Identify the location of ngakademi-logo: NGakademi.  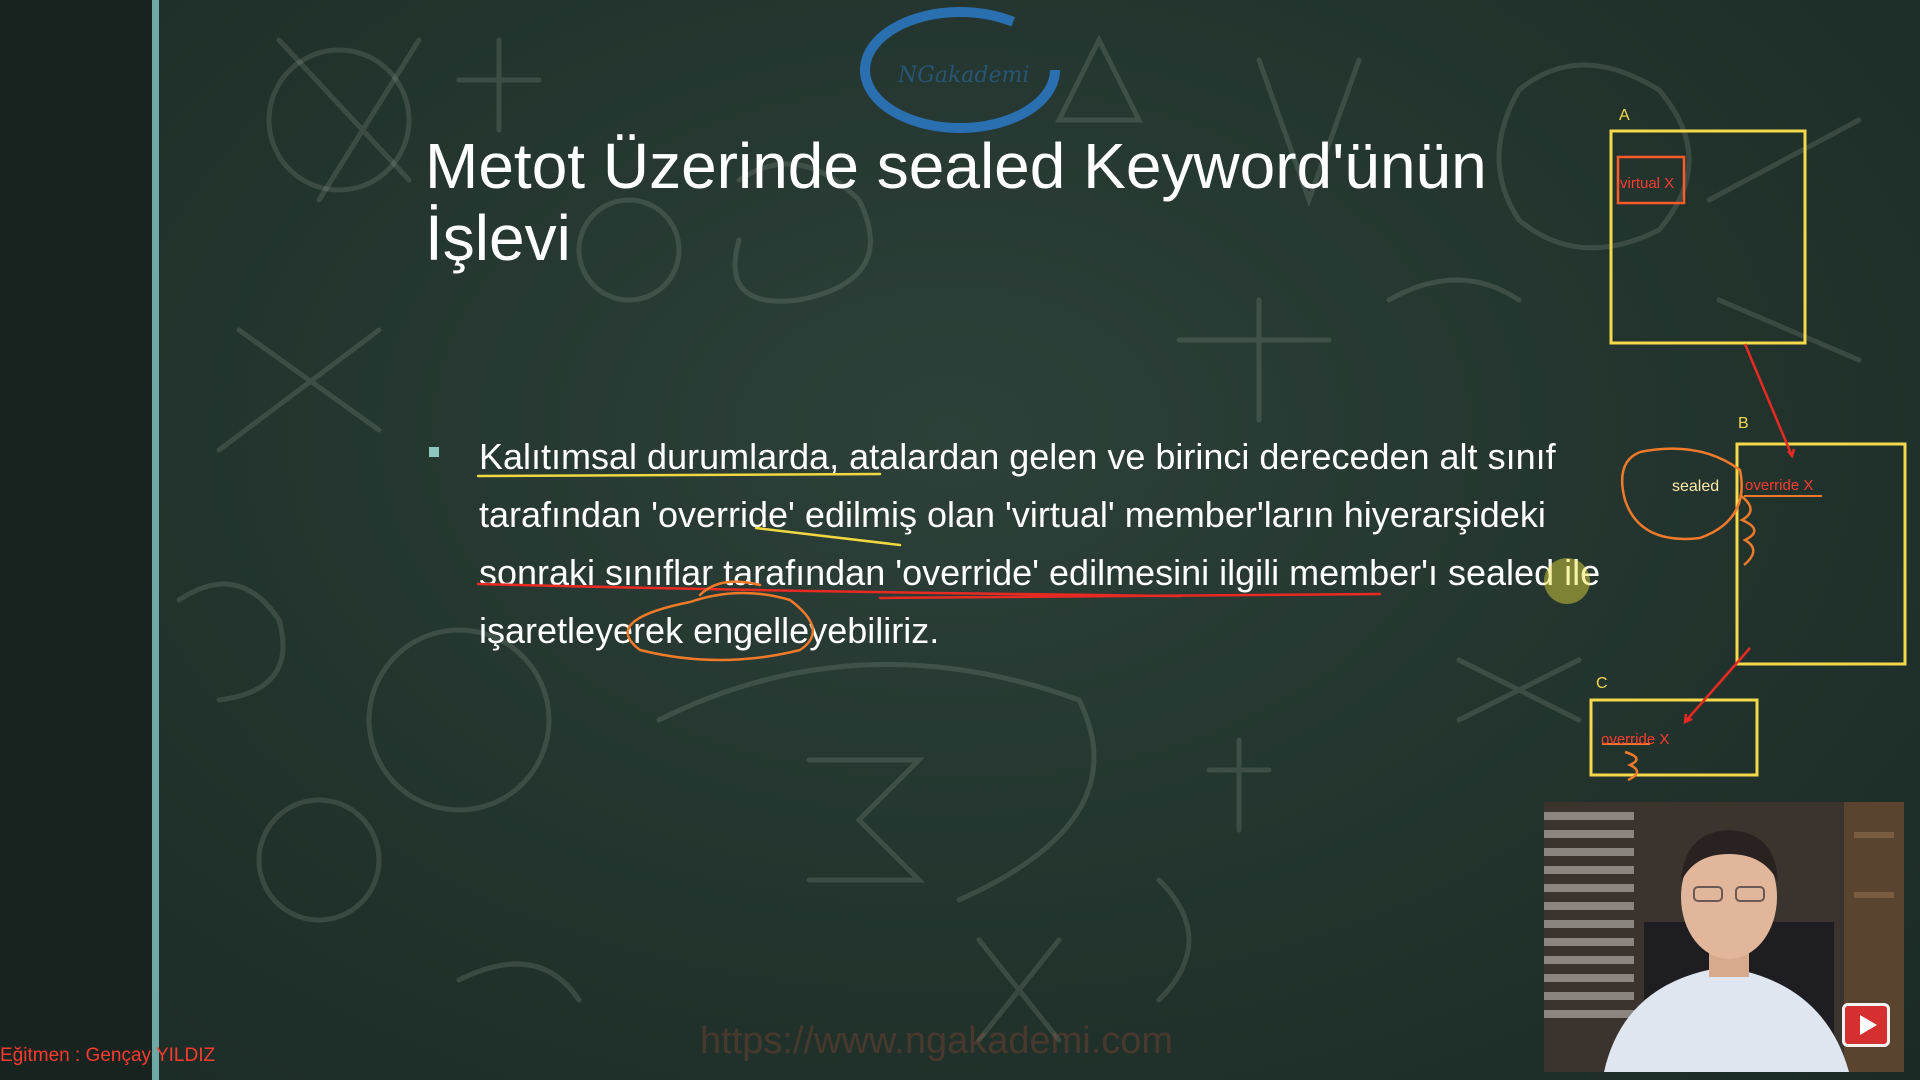
(960, 70).